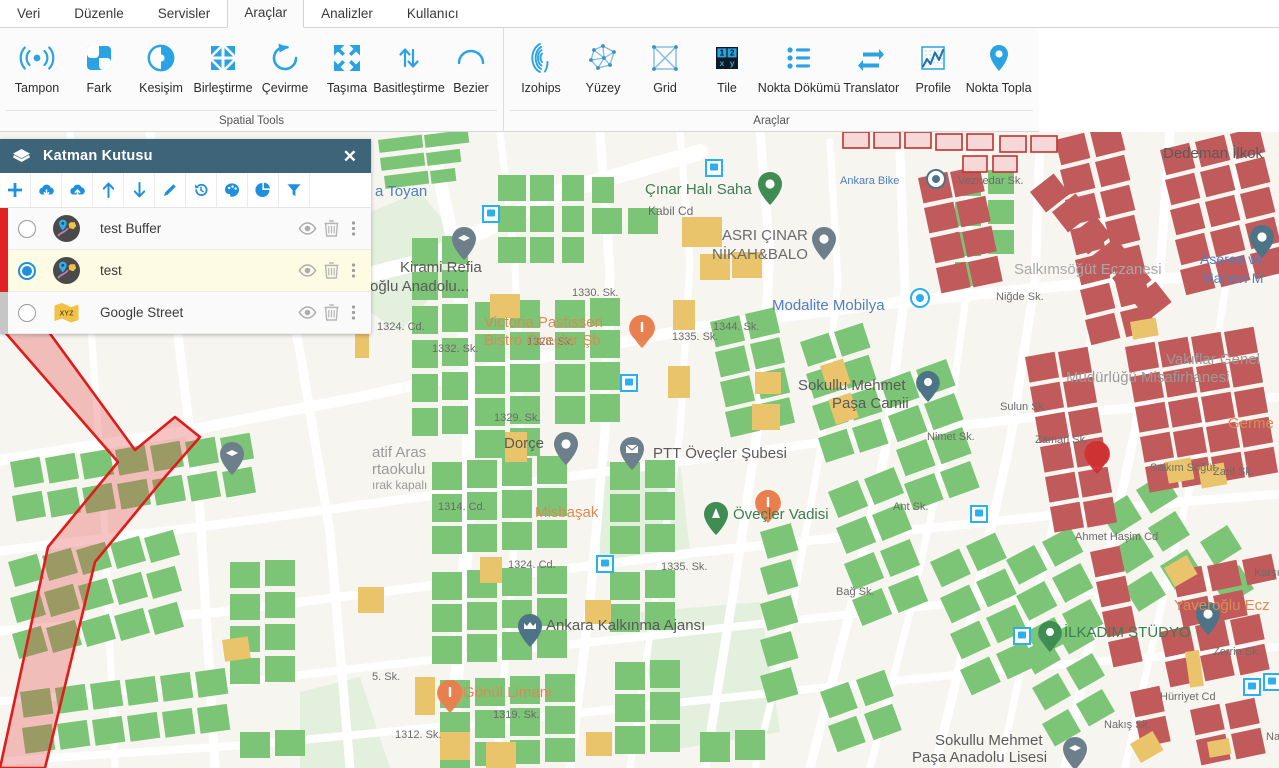  I want to click on tool-label: Taşıma, so click(347, 88).